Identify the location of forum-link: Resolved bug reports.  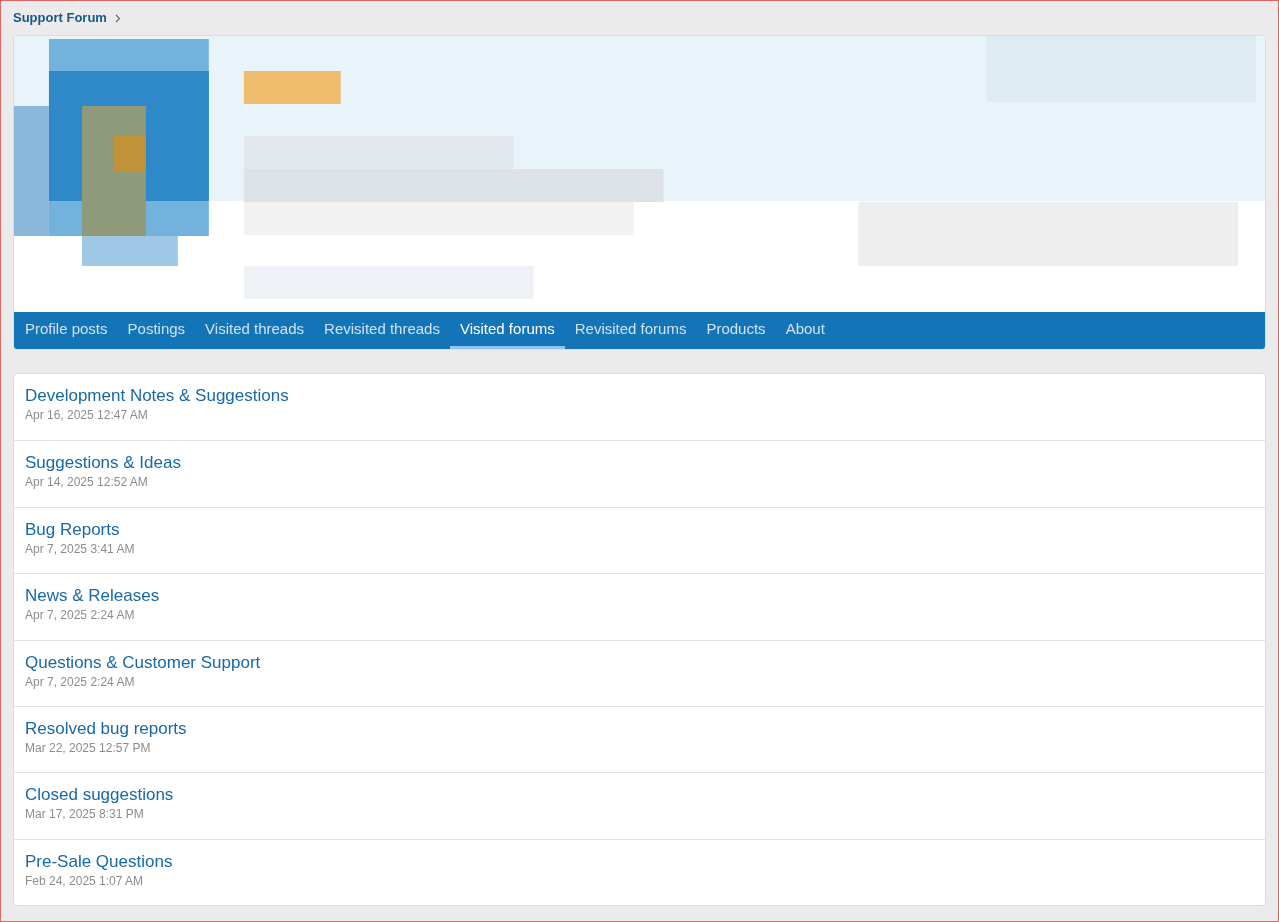
(639, 728).